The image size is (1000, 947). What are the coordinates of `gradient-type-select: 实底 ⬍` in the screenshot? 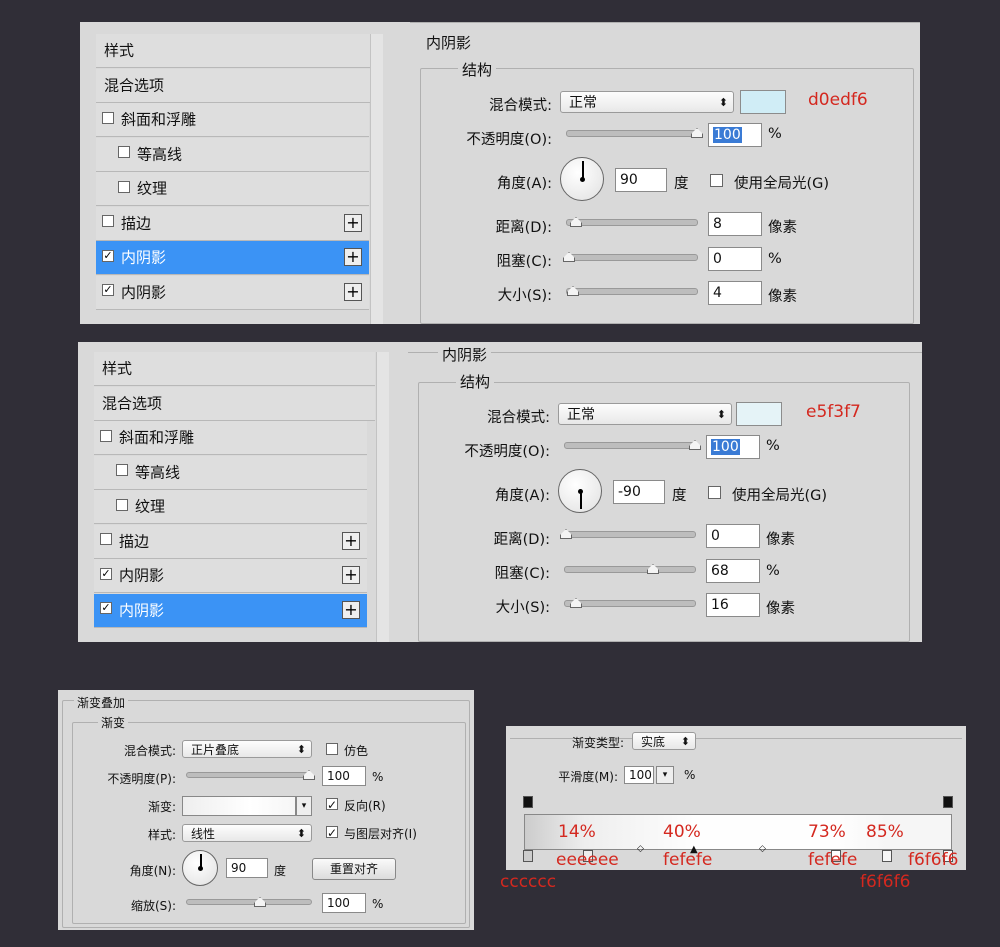 It's located at (664, 741).